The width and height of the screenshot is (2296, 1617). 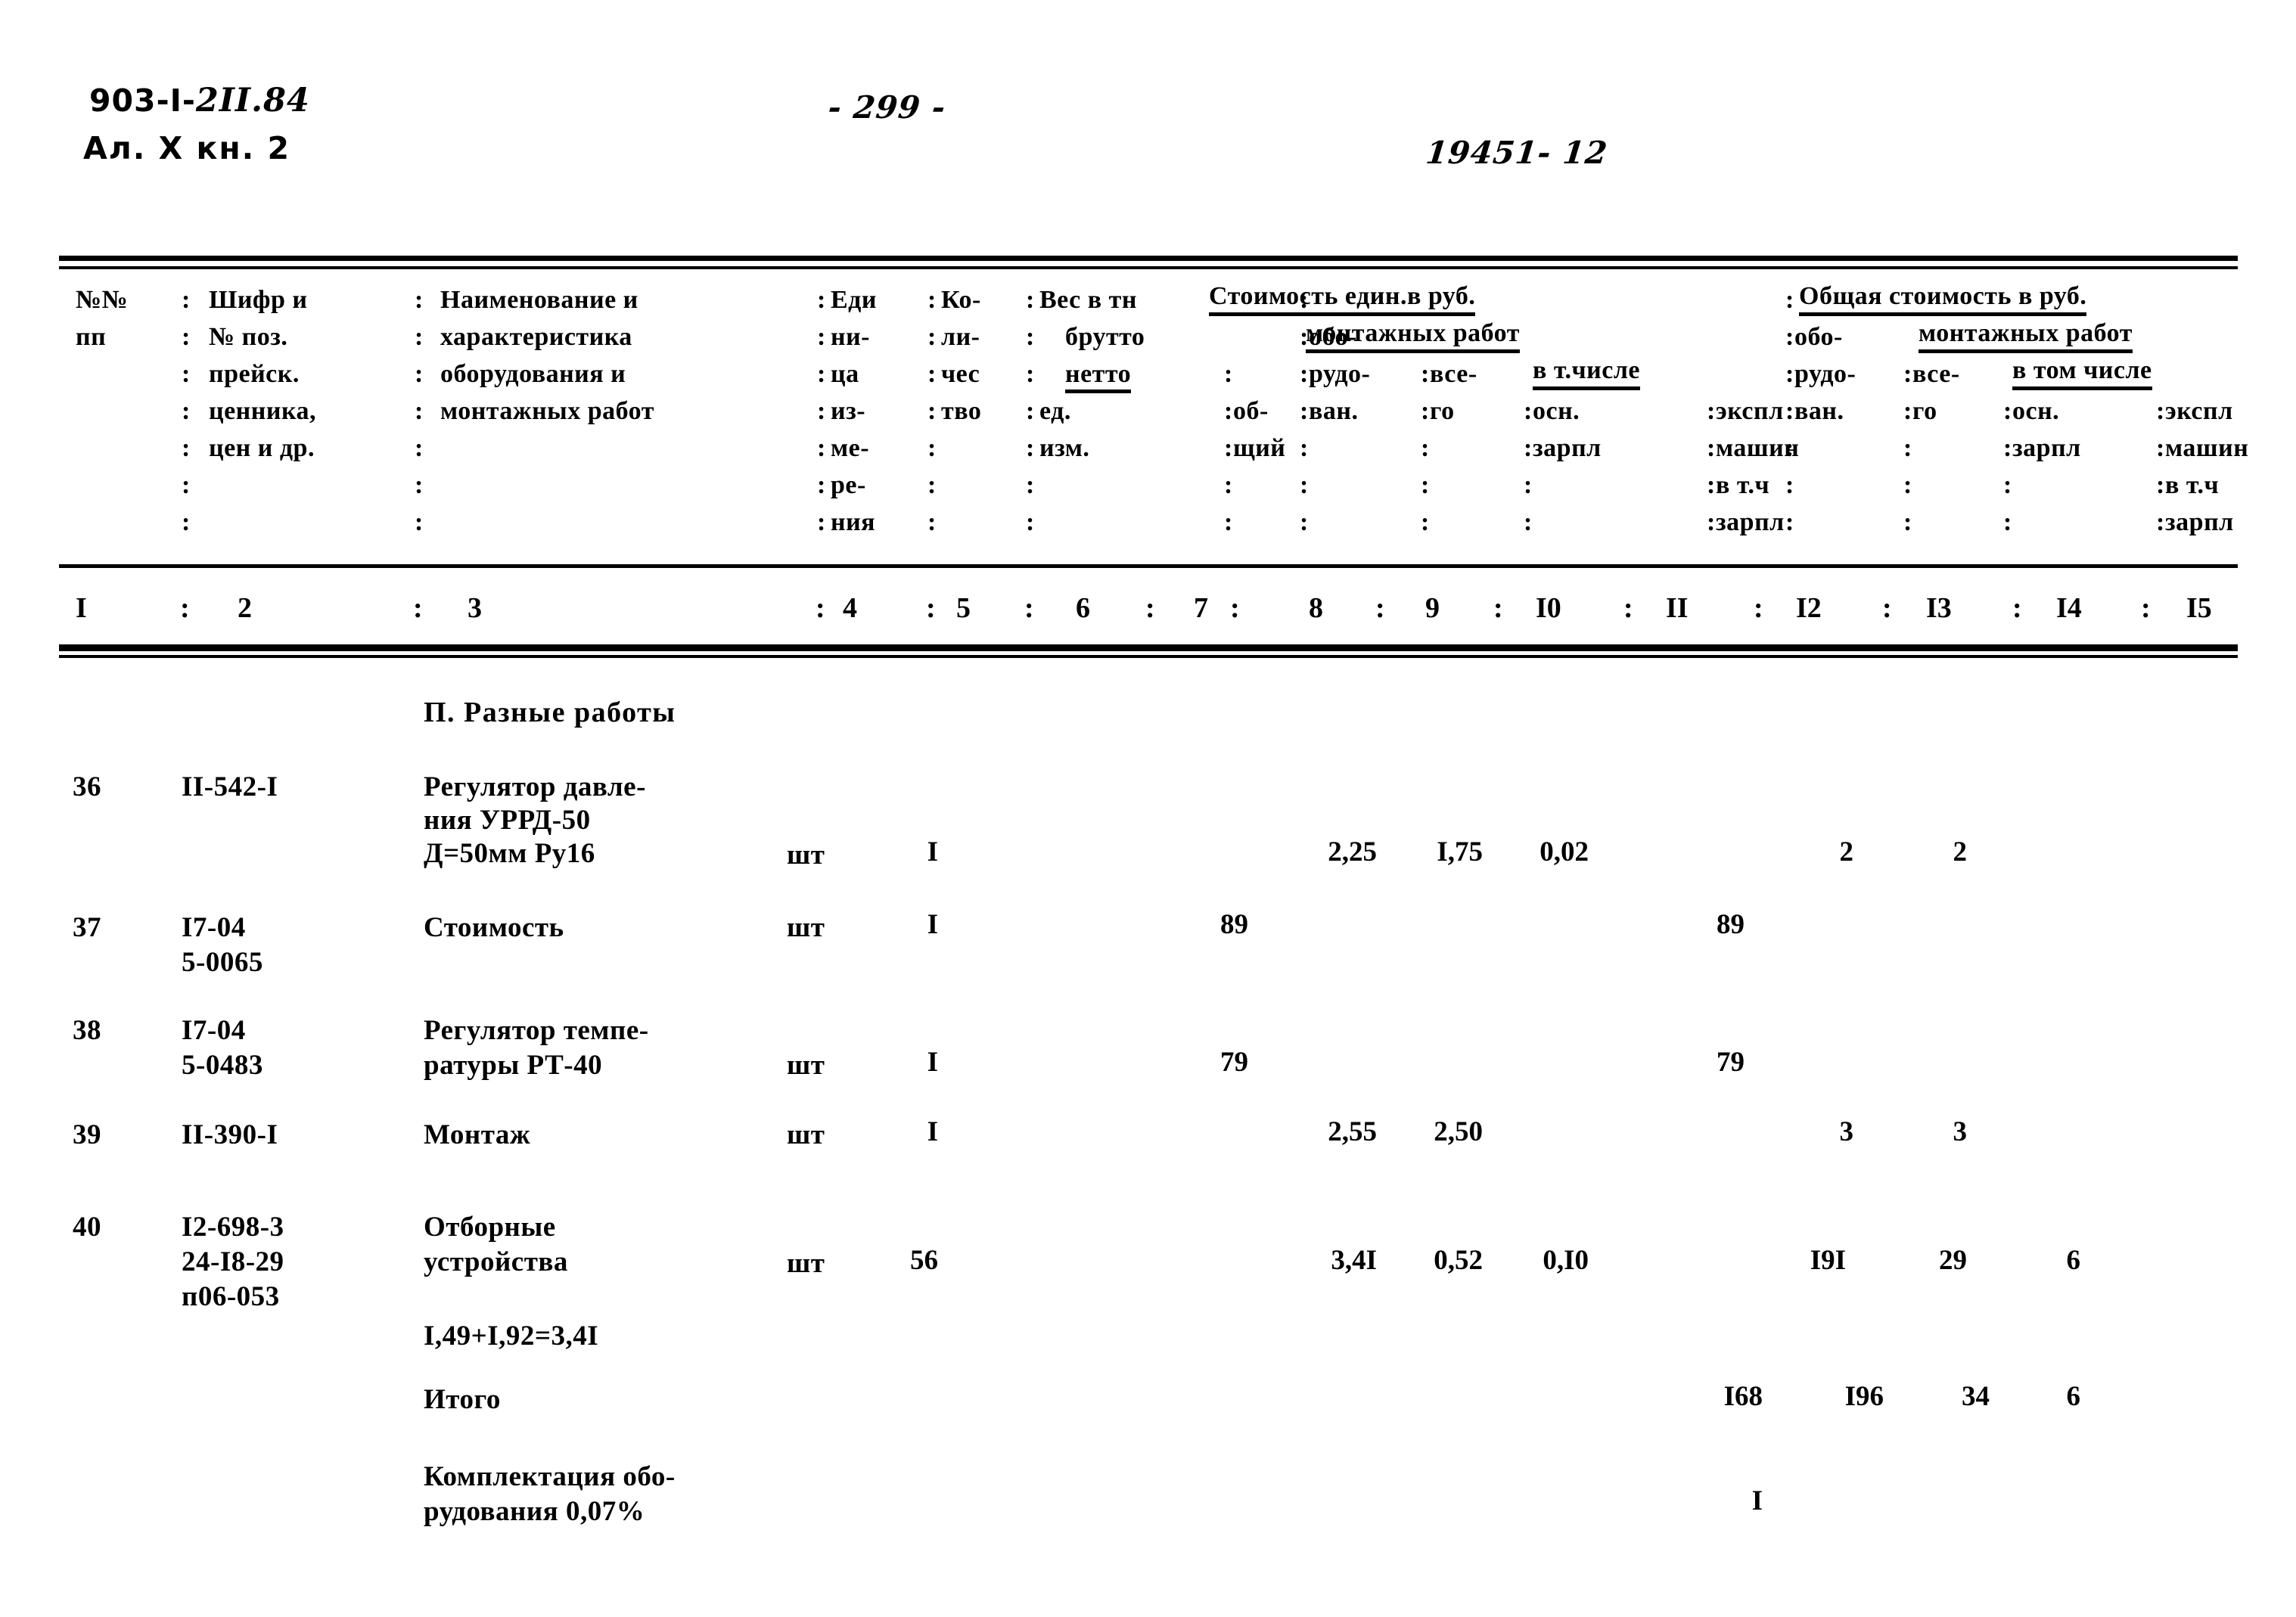 I want to click on header-col3-line2: характеристика, so click(x=536, y=337).